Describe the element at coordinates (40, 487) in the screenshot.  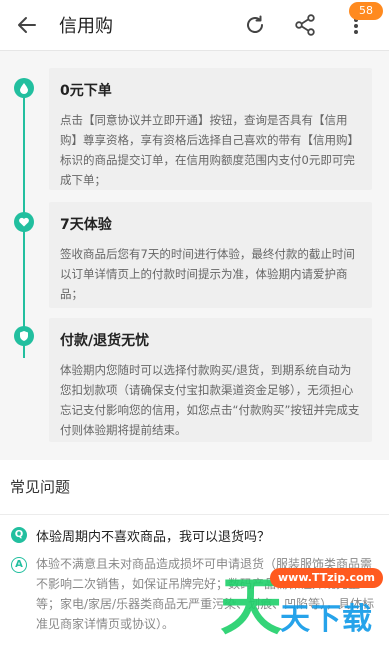
I see `faq-header: 常见问题` at that location.